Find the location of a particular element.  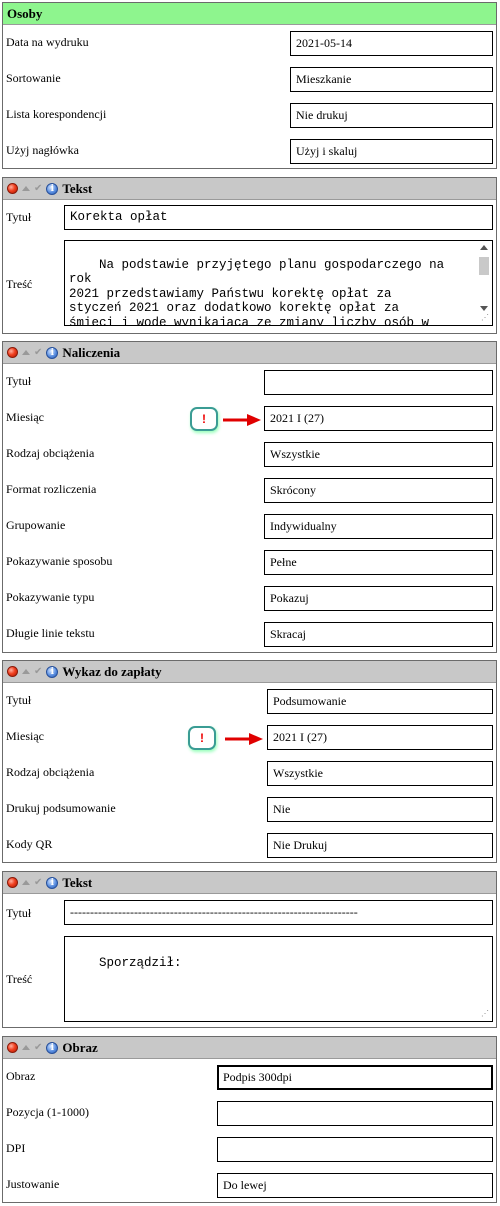

obraz-title: Obraz is located at coordinates (80, 1047).